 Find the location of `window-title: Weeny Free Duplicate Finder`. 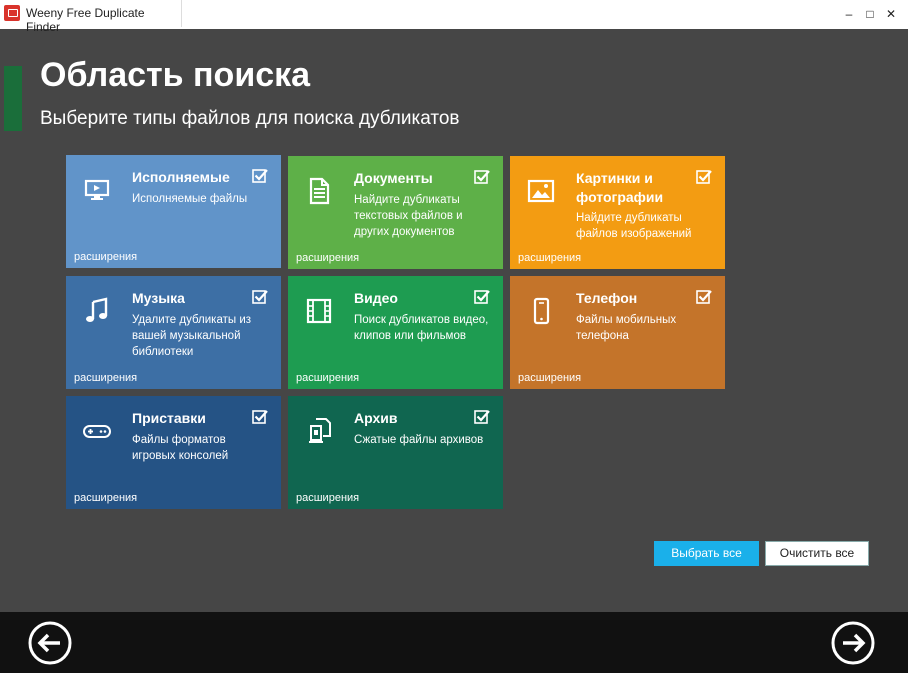

window-title: Weeny Free Duplicate Finder is located at coordinates (85, 20).